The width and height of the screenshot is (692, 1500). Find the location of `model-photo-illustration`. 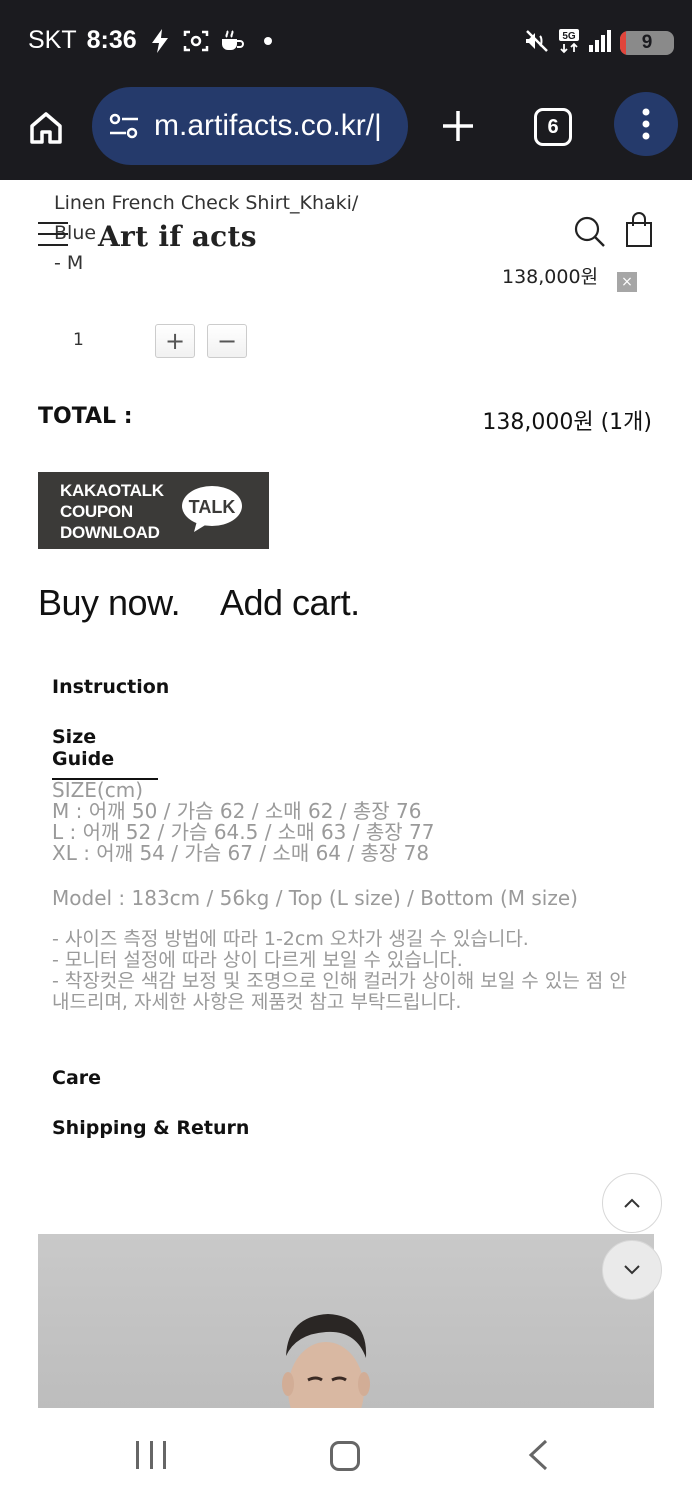

model-photo-illustration is located at coordinates (326, 1361).